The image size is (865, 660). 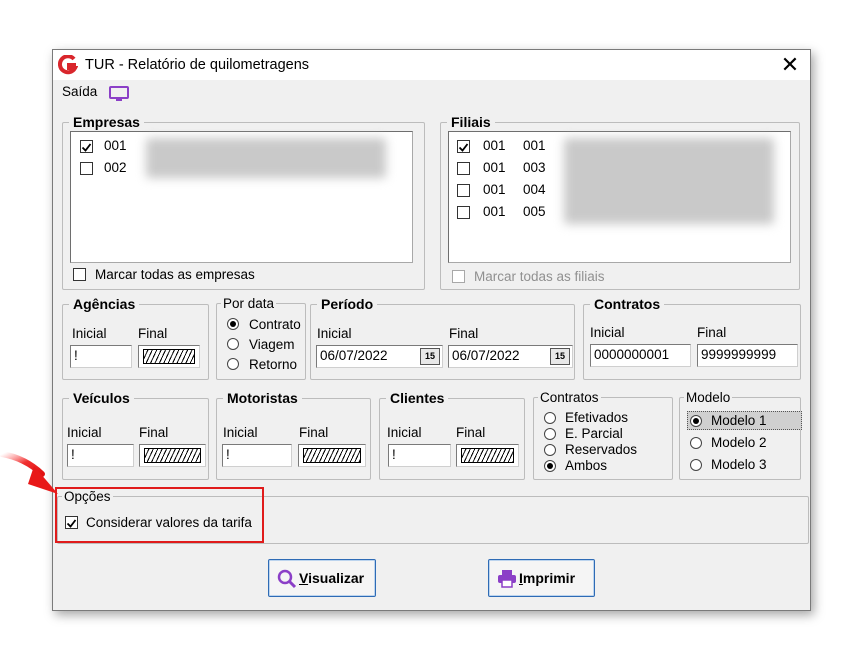 I want to click on veiculos-final-input, so click(x=172, y=455).